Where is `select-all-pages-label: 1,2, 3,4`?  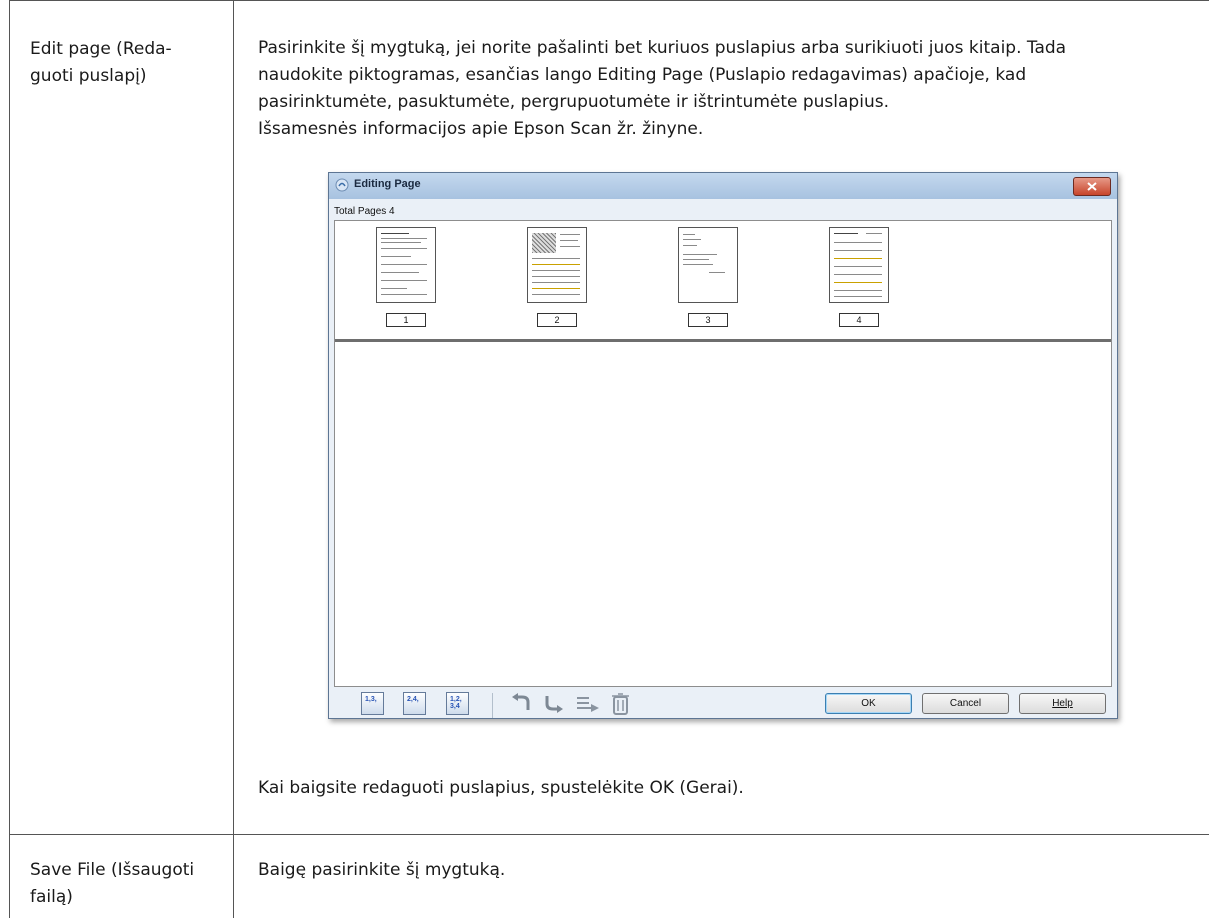
select-all-pages-label: 1,2, 3,4 is located at coordinates (456, 703).